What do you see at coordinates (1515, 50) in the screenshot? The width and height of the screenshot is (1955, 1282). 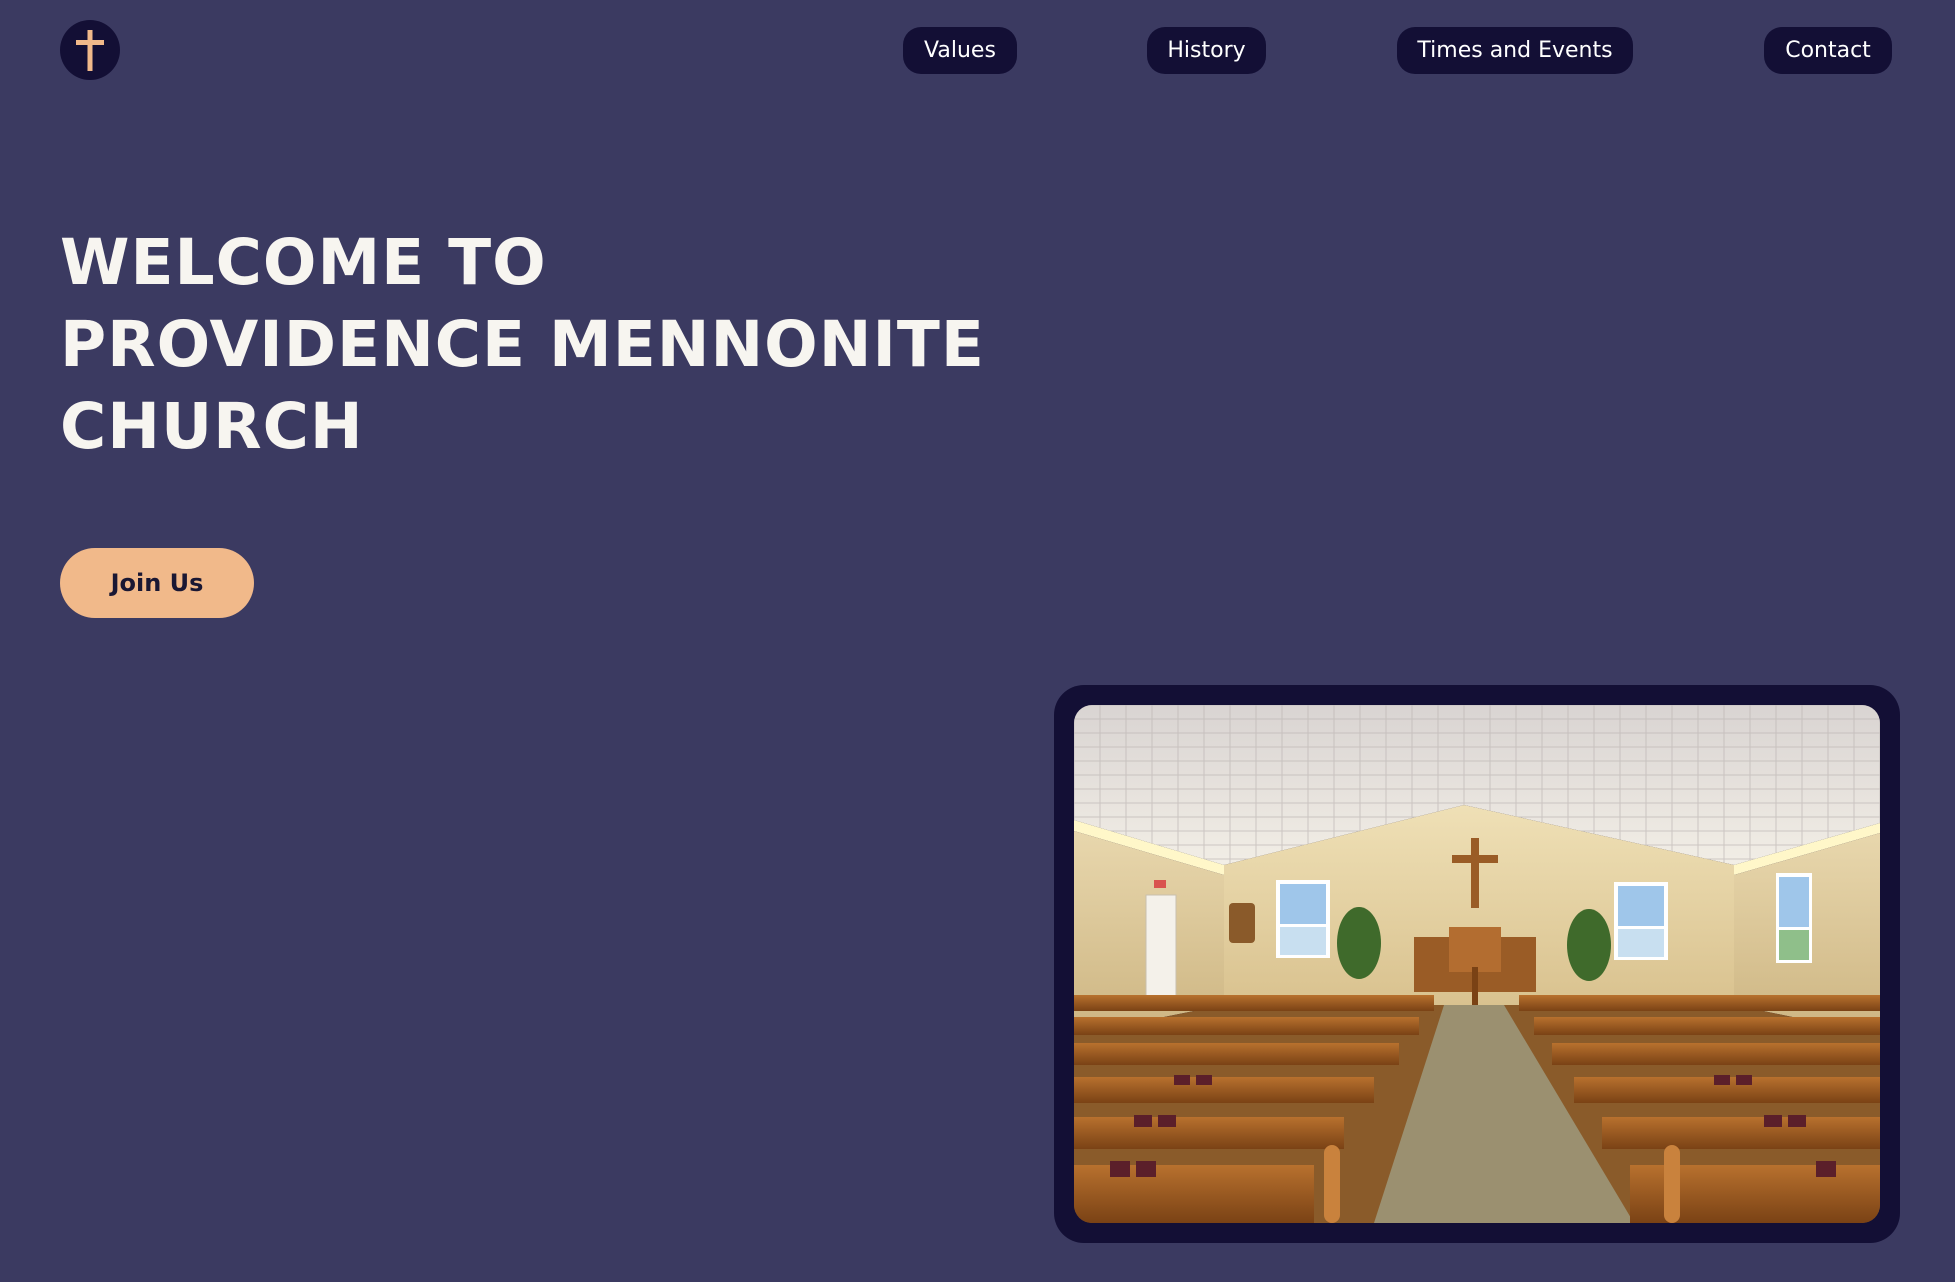 I see `nav-times-events-link: Times and Events` at bounding box center [1515, 50].